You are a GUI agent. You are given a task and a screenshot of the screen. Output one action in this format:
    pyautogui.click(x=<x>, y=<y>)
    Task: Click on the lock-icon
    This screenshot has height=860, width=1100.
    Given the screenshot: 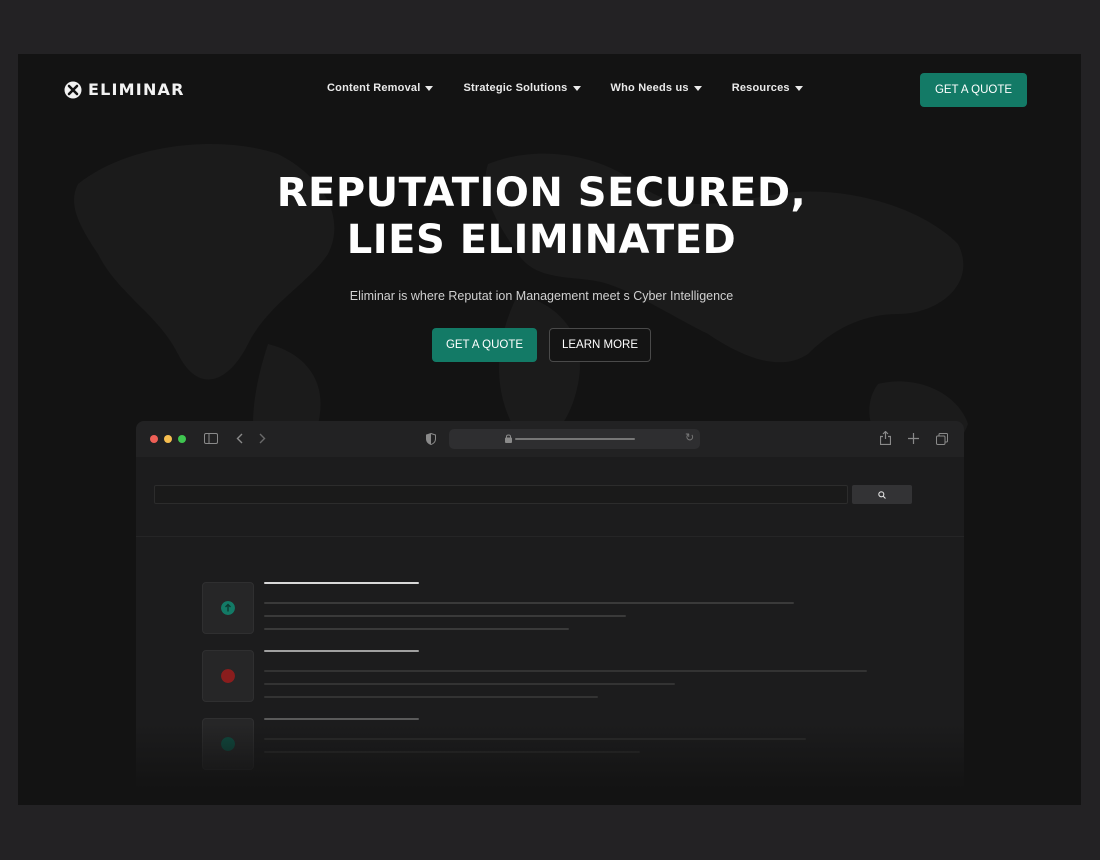 What is the action you would take?
    pyautogui.click(x=508, y=438)
    